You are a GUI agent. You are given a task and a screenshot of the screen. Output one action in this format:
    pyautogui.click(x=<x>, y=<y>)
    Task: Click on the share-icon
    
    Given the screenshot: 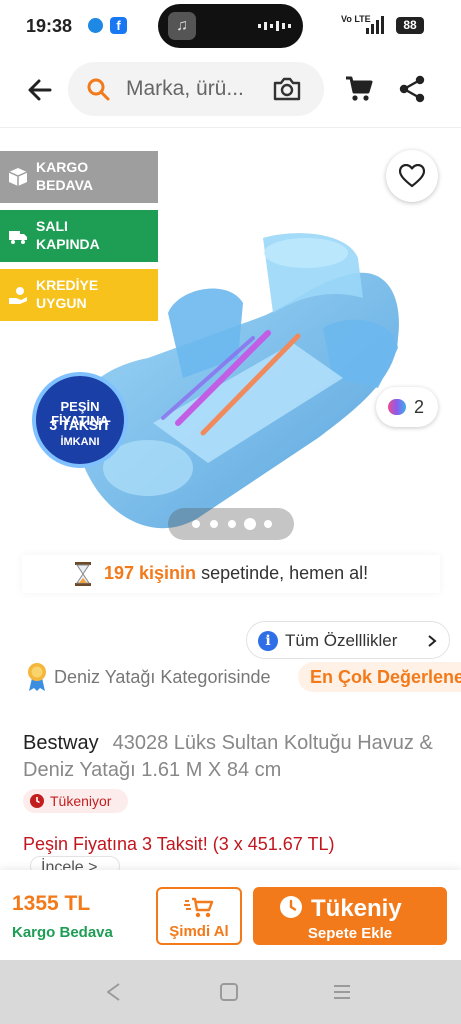 What is the action you would take?
    pyautogui.click(x=412, y=89)
    